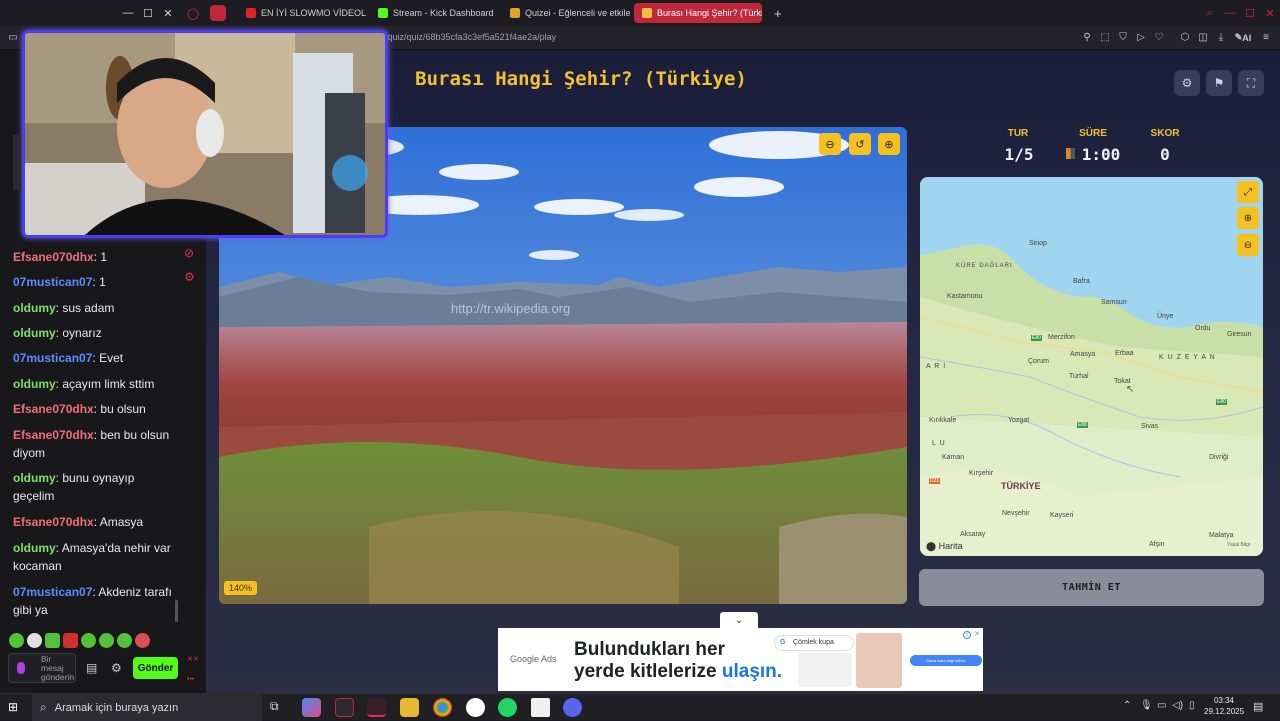 This screenshot has width=1280, height=721. Describe the element at coordinates (1159, 38) in the screenshot. I see `heart-icon: ♡` at that location.